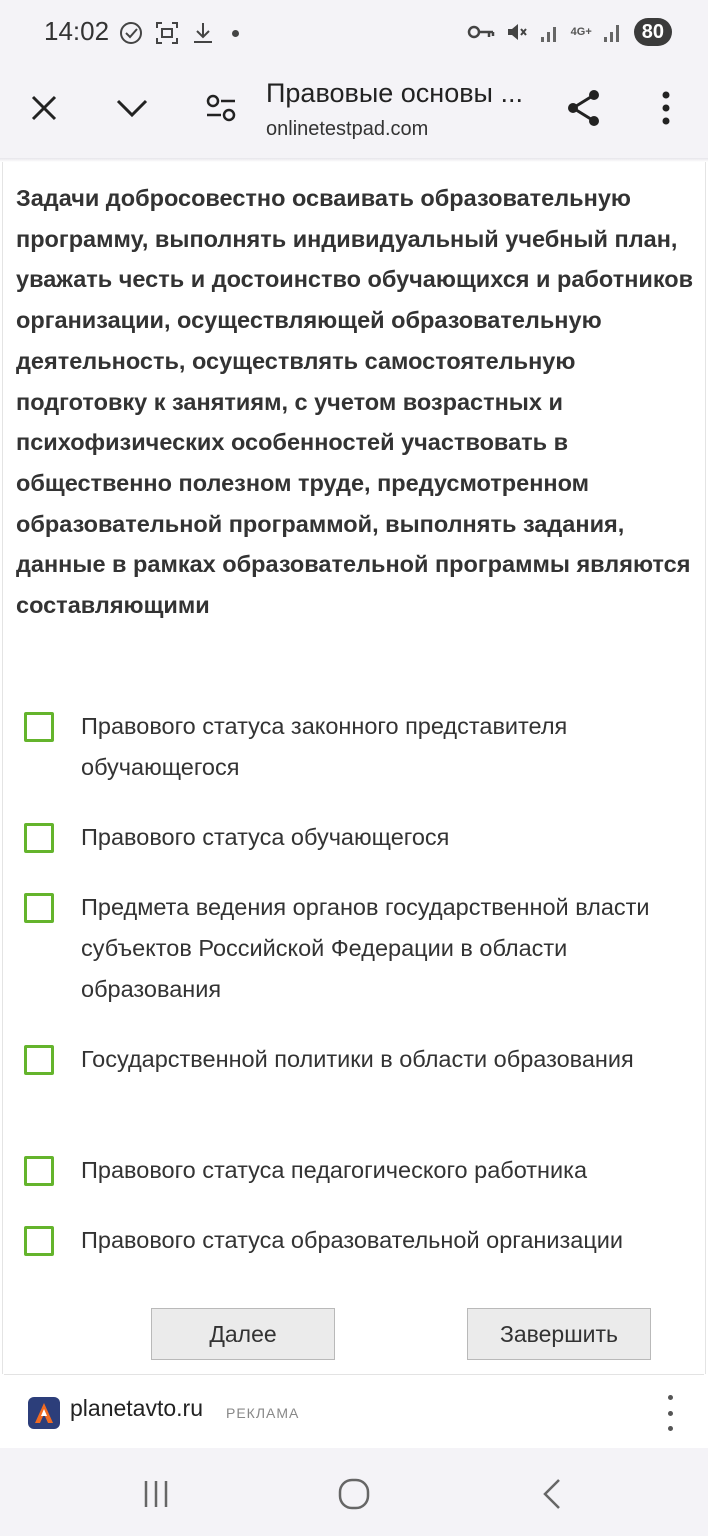  What do you see at coordinates (347, 129) in the screenshot?
I see `page-url: onlinetestpad.com` at bounding box center [347, 129].